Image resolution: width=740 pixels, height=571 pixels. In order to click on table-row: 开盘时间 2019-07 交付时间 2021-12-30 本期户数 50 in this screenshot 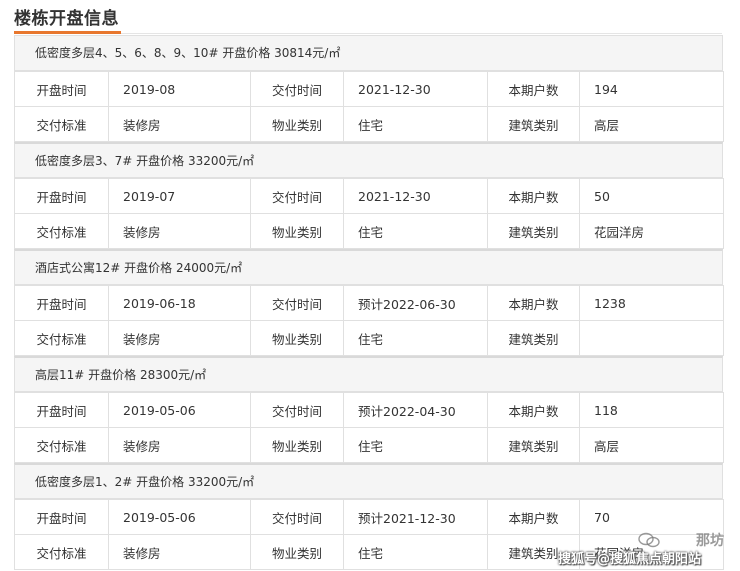, I will do `click(369, 196)`.